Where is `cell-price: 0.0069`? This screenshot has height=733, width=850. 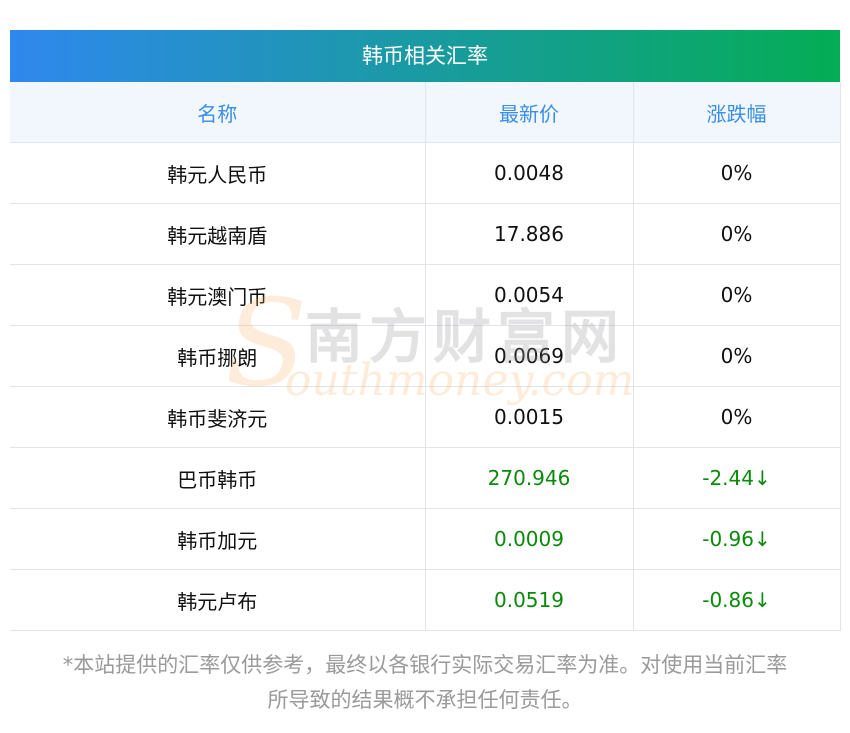
cell-price: 0.0069 is located at coordinates (529, 356).